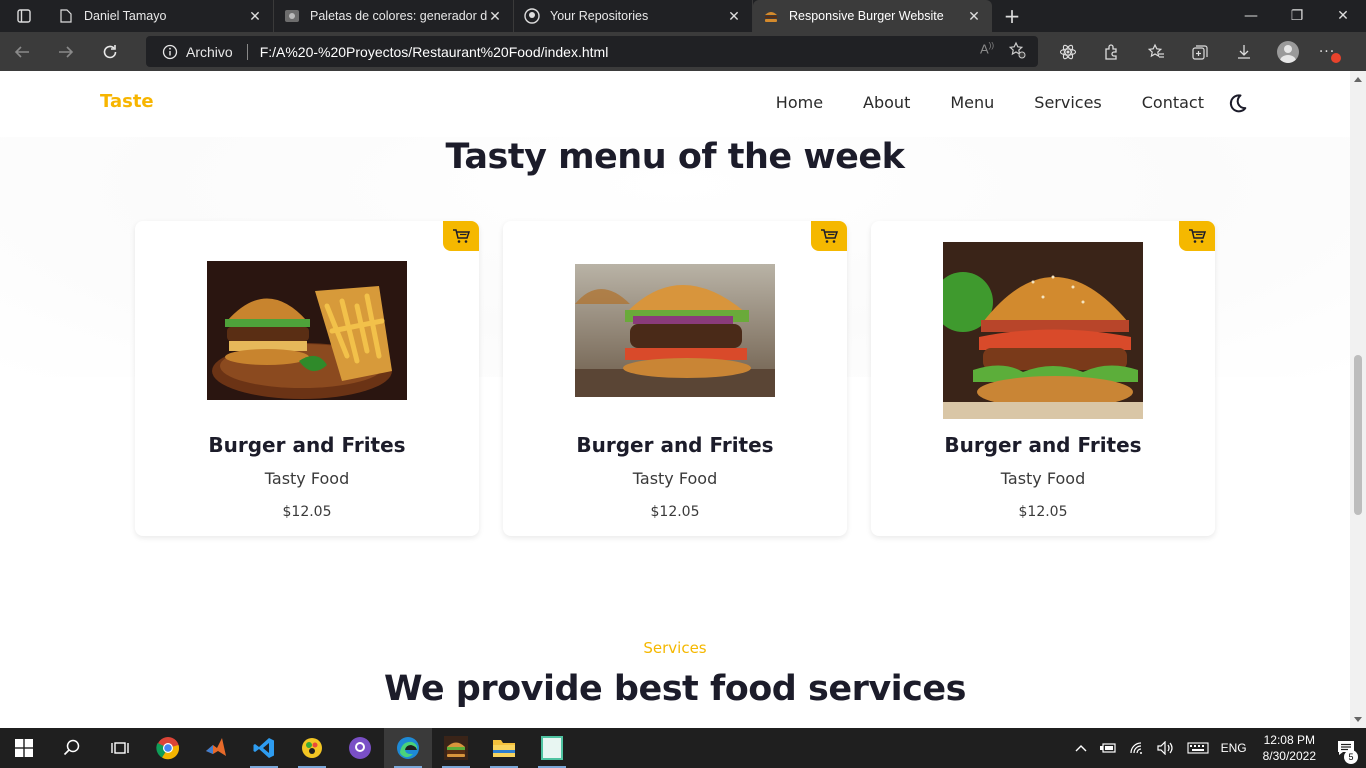 The image size is (1366, 768). What do you see at coordinates (1288, 51) in the screenshot?
I see `profile-button` at bounding box center [1288, 51].